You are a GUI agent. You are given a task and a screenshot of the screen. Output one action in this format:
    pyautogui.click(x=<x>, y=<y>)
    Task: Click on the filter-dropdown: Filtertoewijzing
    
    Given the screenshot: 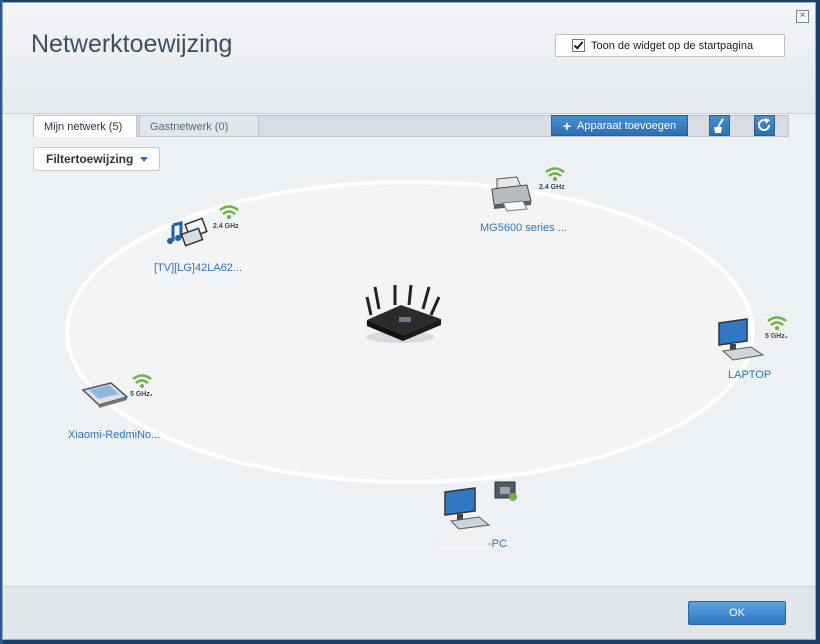 What is the action you would take?
    pyautogui.click(x=96, y=159)
    